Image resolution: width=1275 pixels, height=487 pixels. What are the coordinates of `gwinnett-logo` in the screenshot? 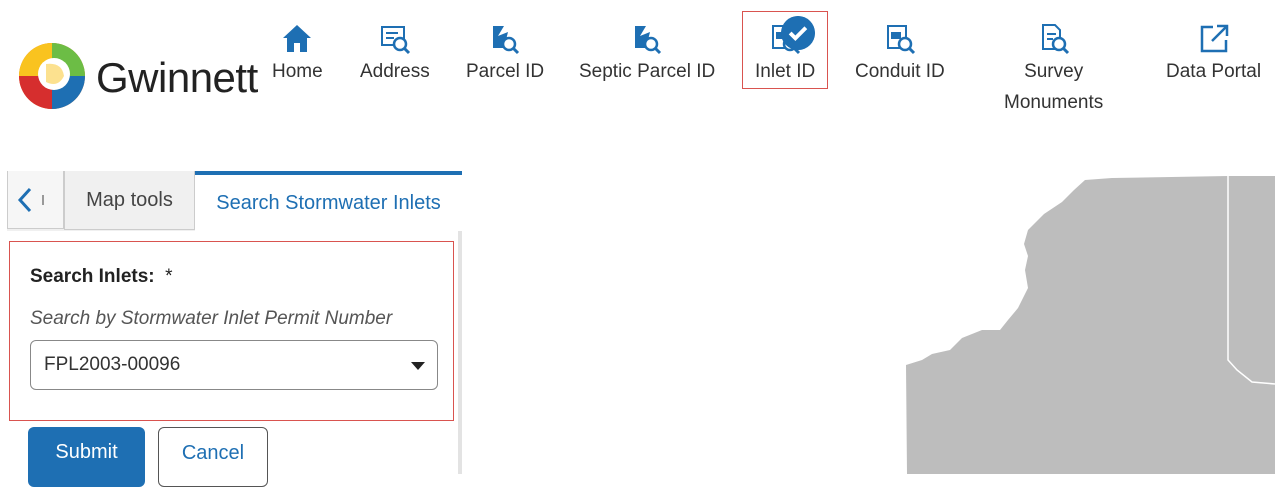 It's located at (52, 76).